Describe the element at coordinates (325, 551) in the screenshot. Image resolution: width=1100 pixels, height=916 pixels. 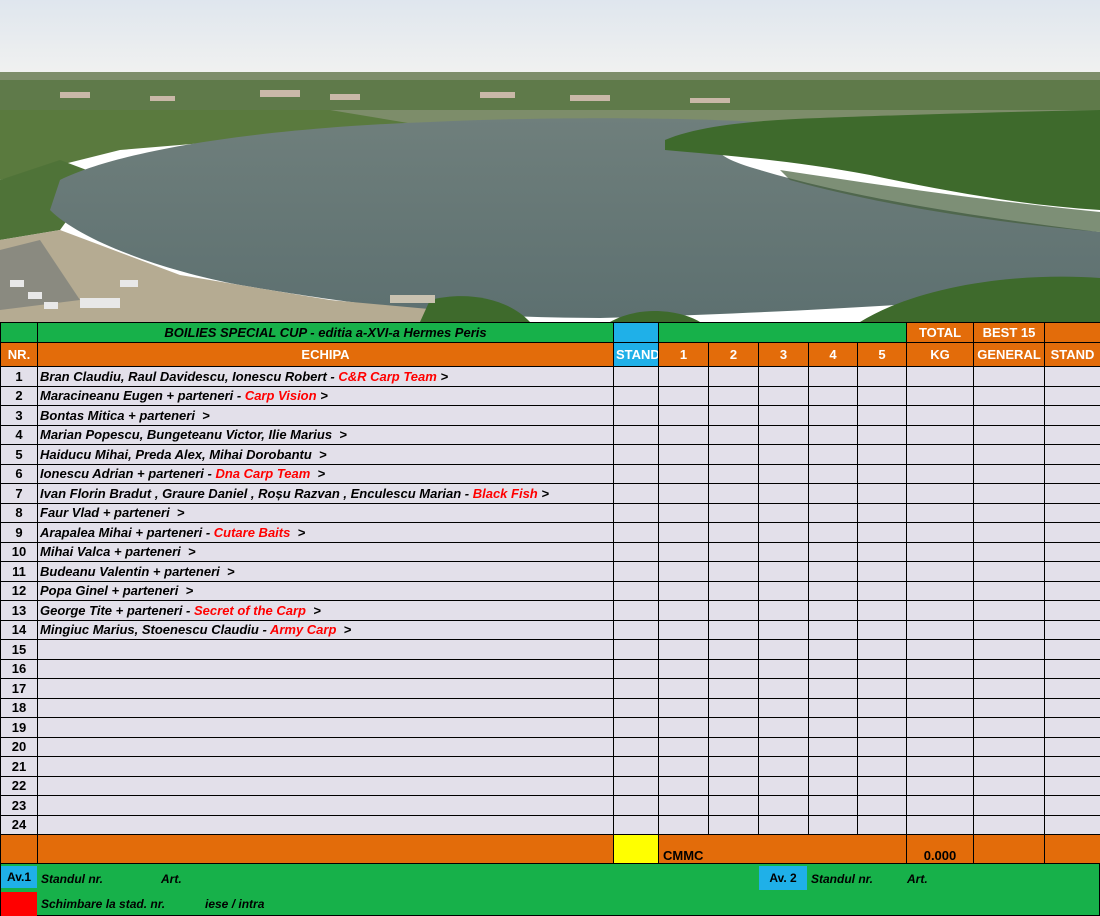
I see `team-cell: Mihai Valca + parteneri >` at that location.